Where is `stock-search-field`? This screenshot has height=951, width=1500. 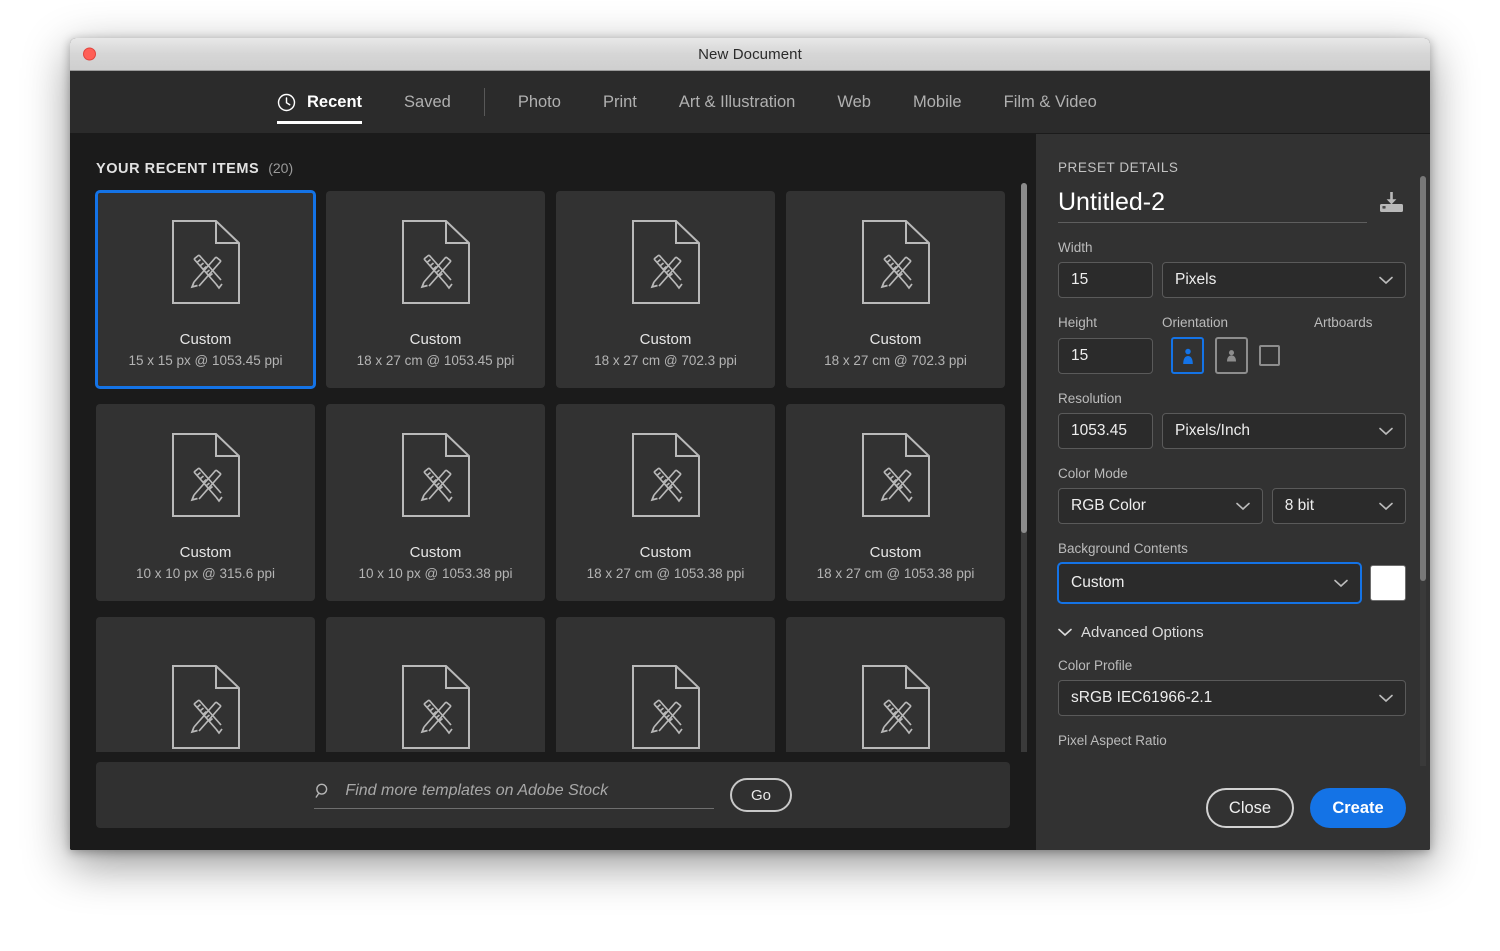
stock-search-field is located at coordinates (514, 795).